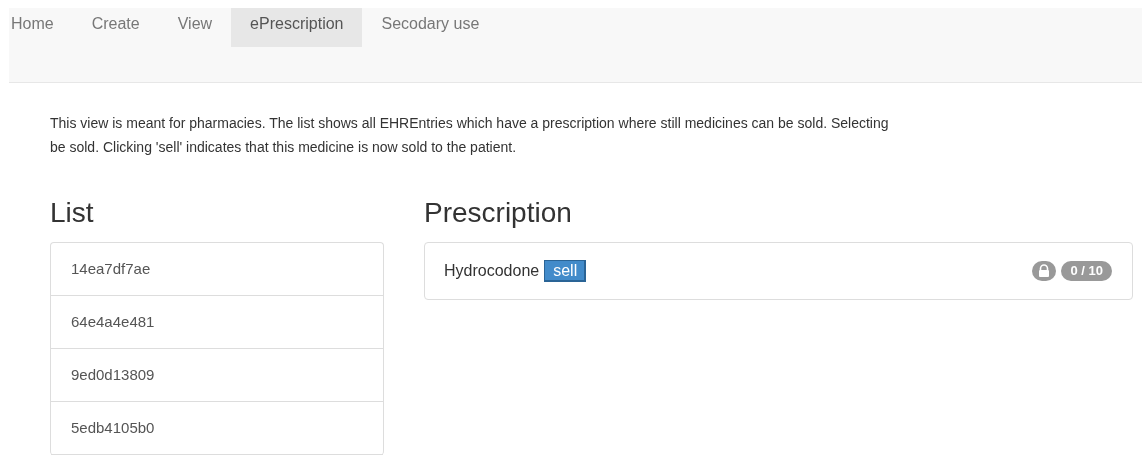 Image resolution: width=1142 pixels, height=465 pixels. What do you see at coordinates (430, 27) in the screenshot?
I see `nav-tab: Secodary use` at bounding box center [430, 27].